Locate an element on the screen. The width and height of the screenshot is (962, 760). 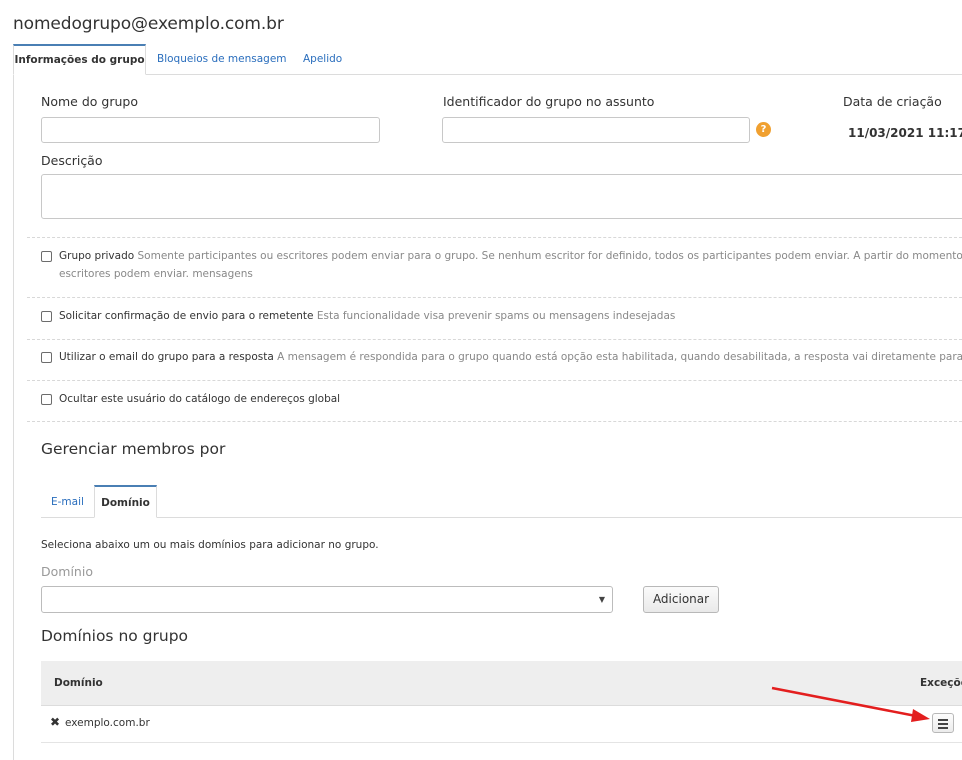
annotation-arrow is located at coordinates (850, 704).